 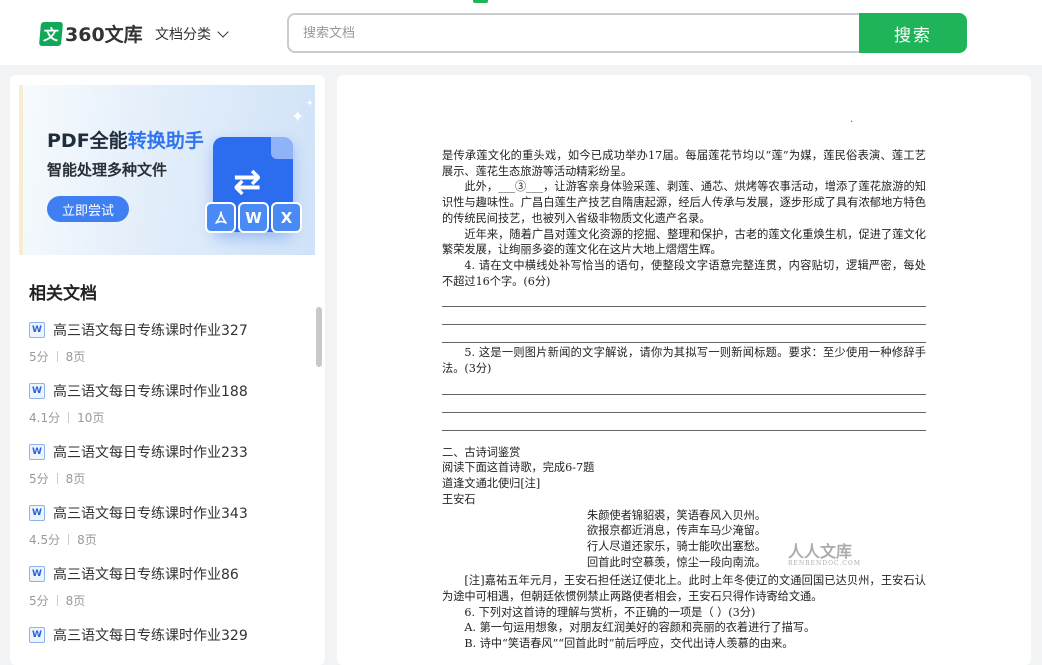 What do you see at coordinates (66, 417) in the screenshot?
I see `doc-meta: 4.1分 10页` at bounding box center [66, 417].